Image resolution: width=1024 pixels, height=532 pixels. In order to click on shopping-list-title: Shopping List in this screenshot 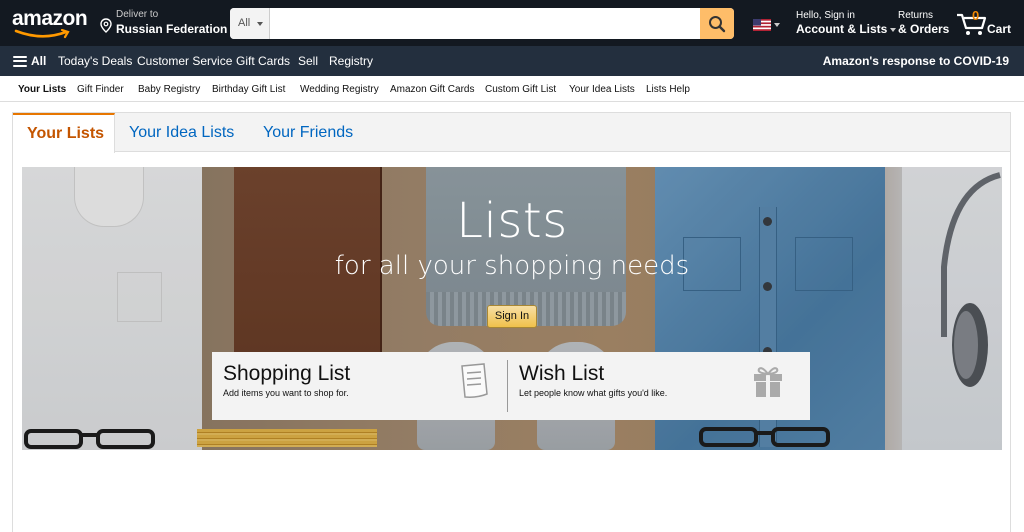, I will do `click(287, 373)`.